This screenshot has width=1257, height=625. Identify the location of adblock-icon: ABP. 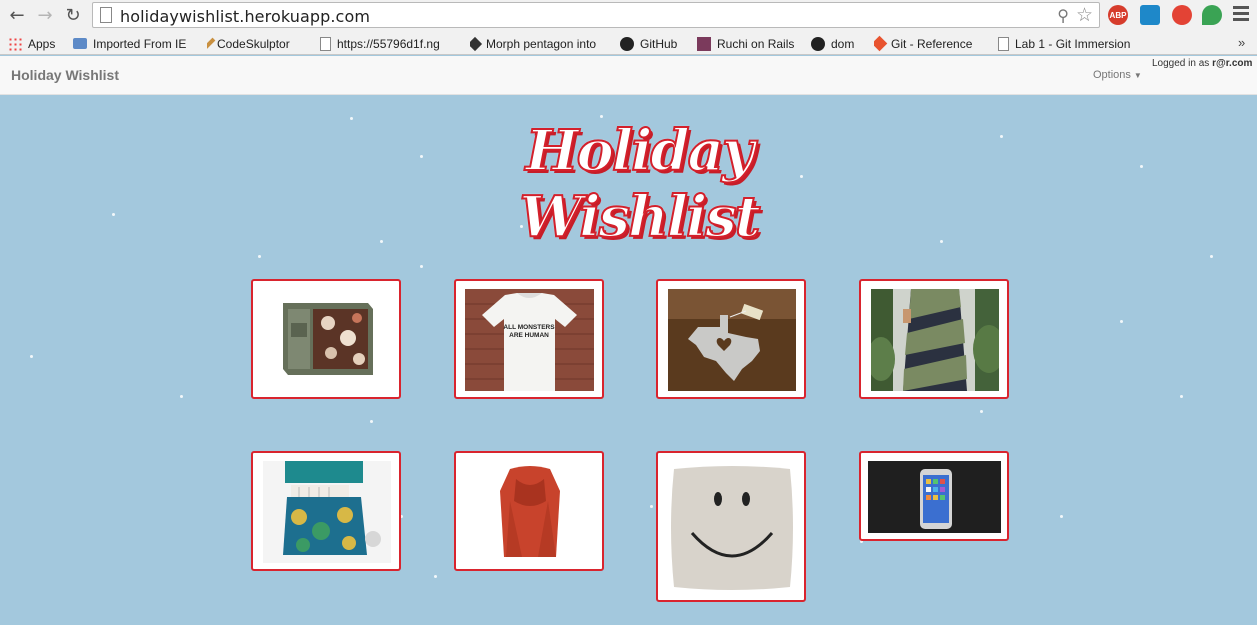
(1118, 15).